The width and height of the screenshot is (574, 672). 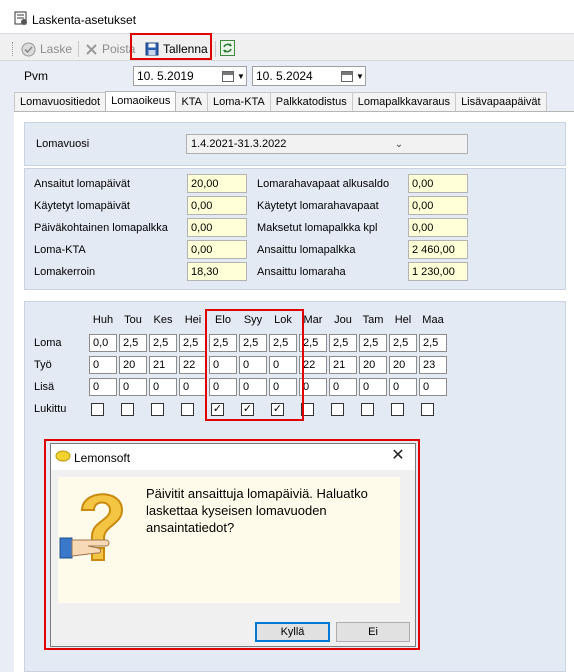 What do you see at coordinates (217, 227) in the screenshot?
I see `paivakohtainen-lomapalkka-field: 0,00` at bounding box center [217, 227].